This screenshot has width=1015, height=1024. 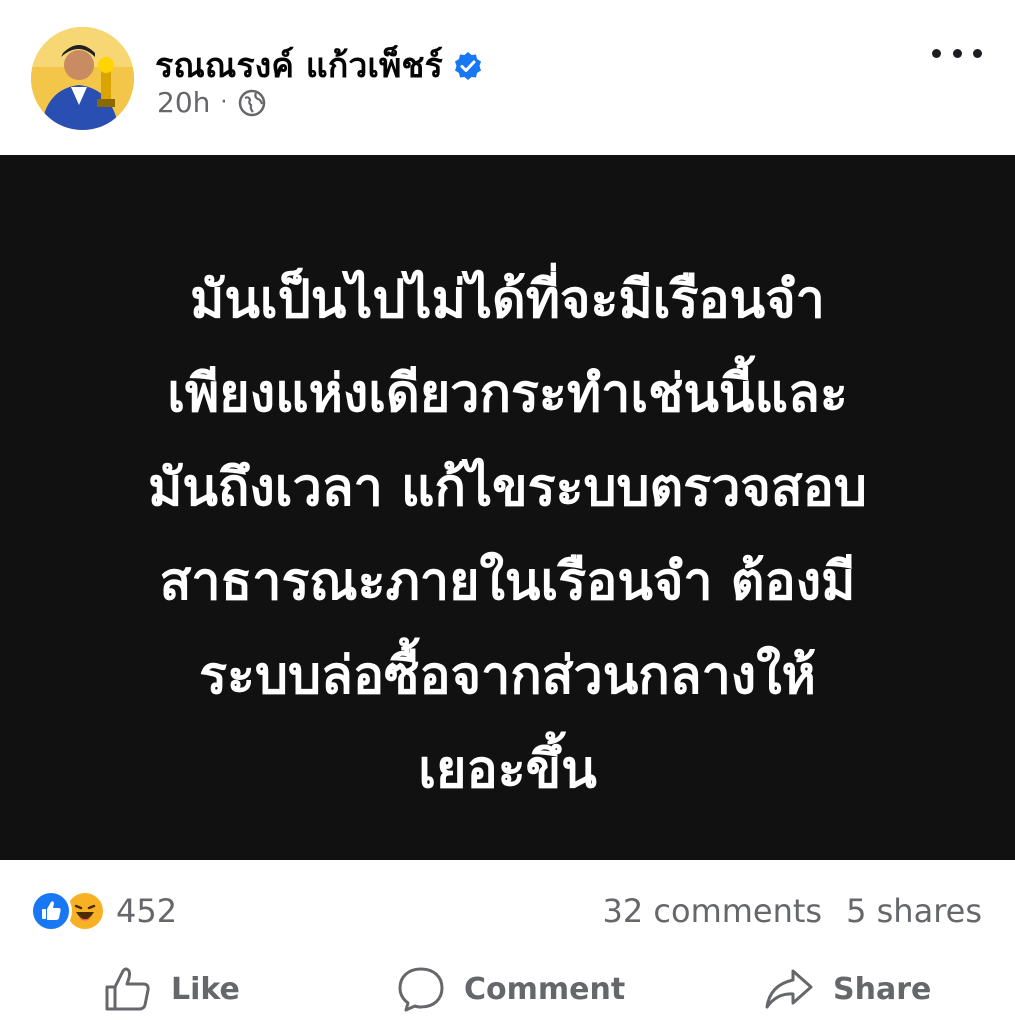 I want to click on more-options-icon, so click(x=957, y=53).